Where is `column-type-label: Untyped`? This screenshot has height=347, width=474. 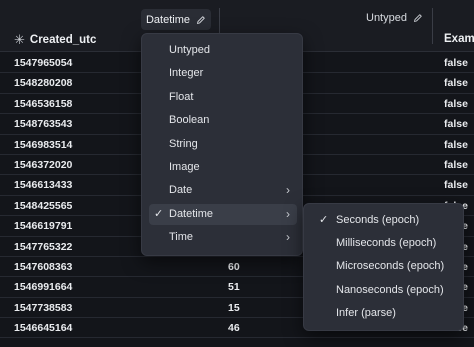
column-type-label: Untyped is located at coordinates (386, 18).